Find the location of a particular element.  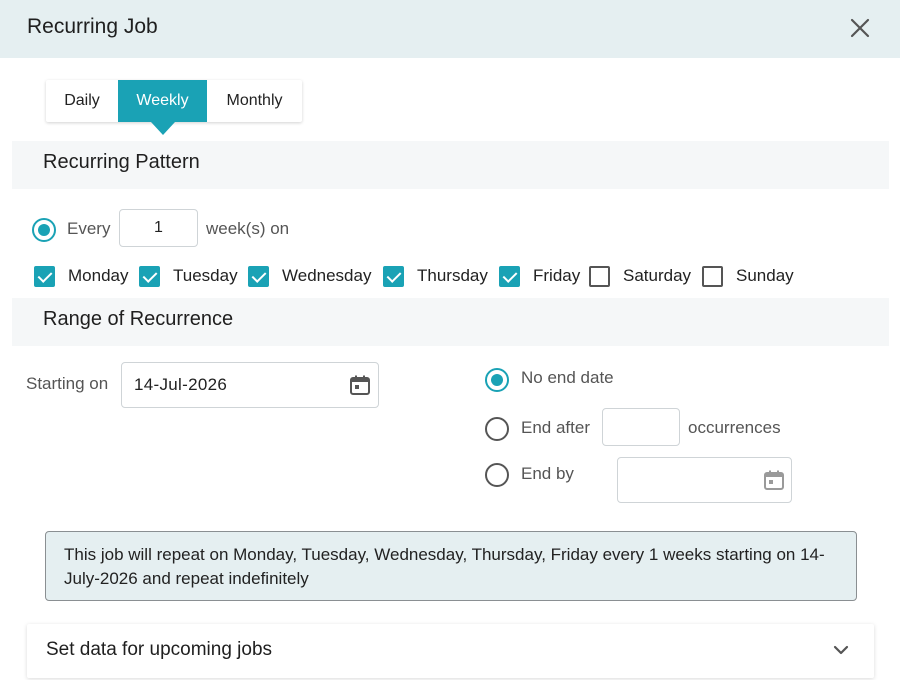

day-wednesday: Wednesday is located at coordinates (309, 276).